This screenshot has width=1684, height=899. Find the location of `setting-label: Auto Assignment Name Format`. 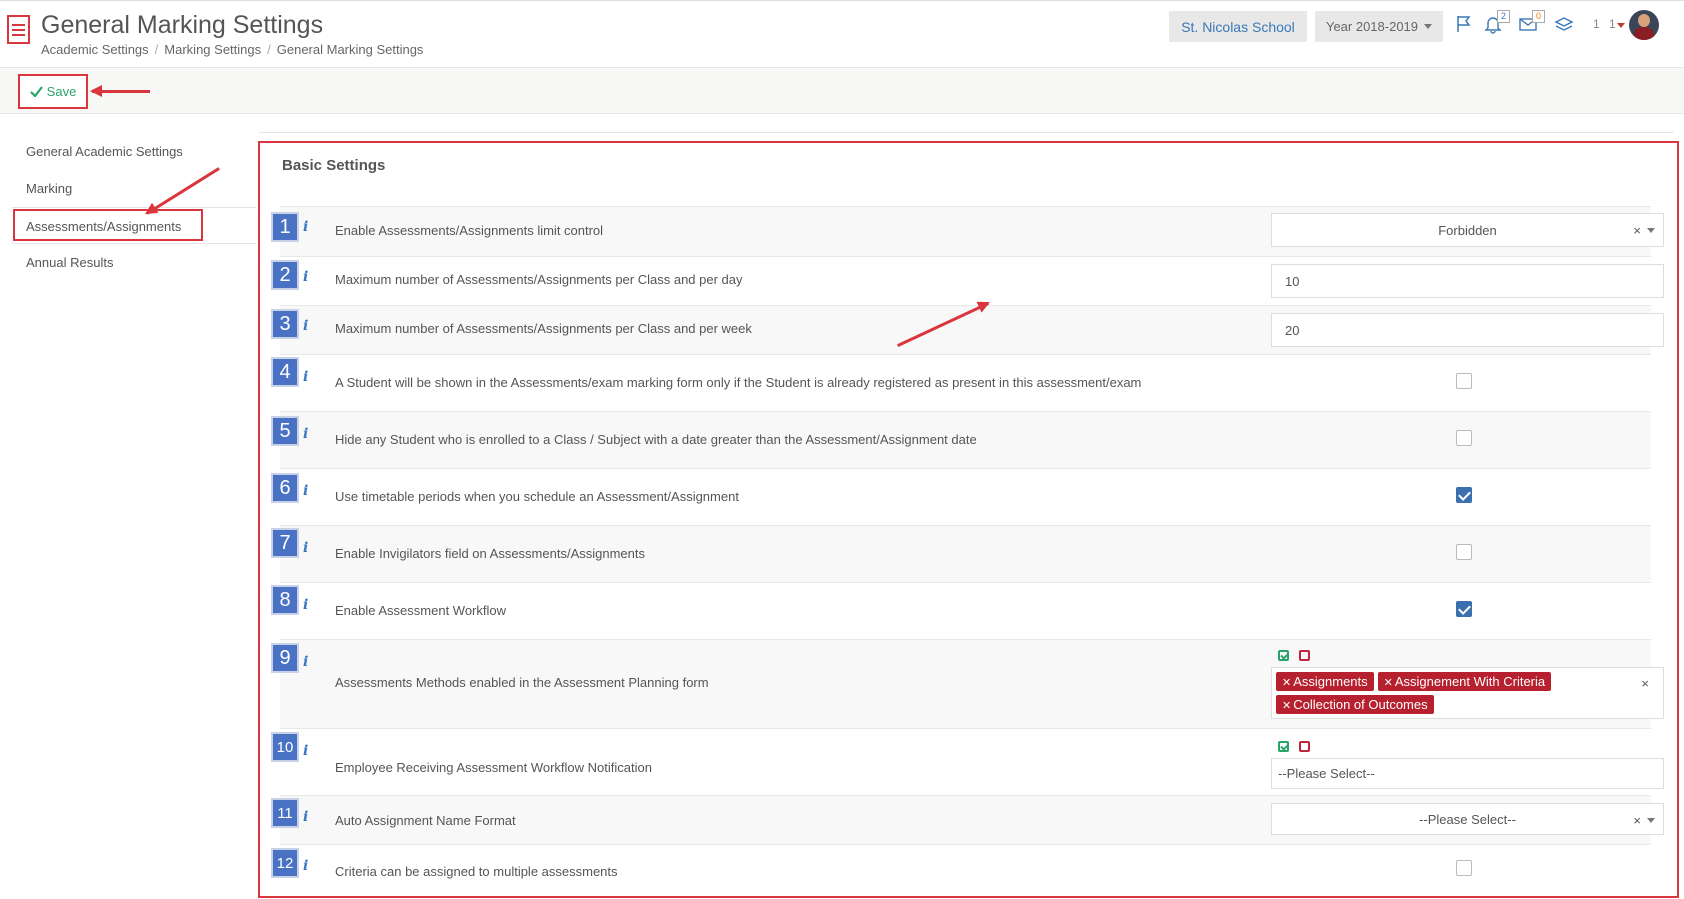

setting-label: Auto Assignment Name Format is located at coordinates (425, 820).